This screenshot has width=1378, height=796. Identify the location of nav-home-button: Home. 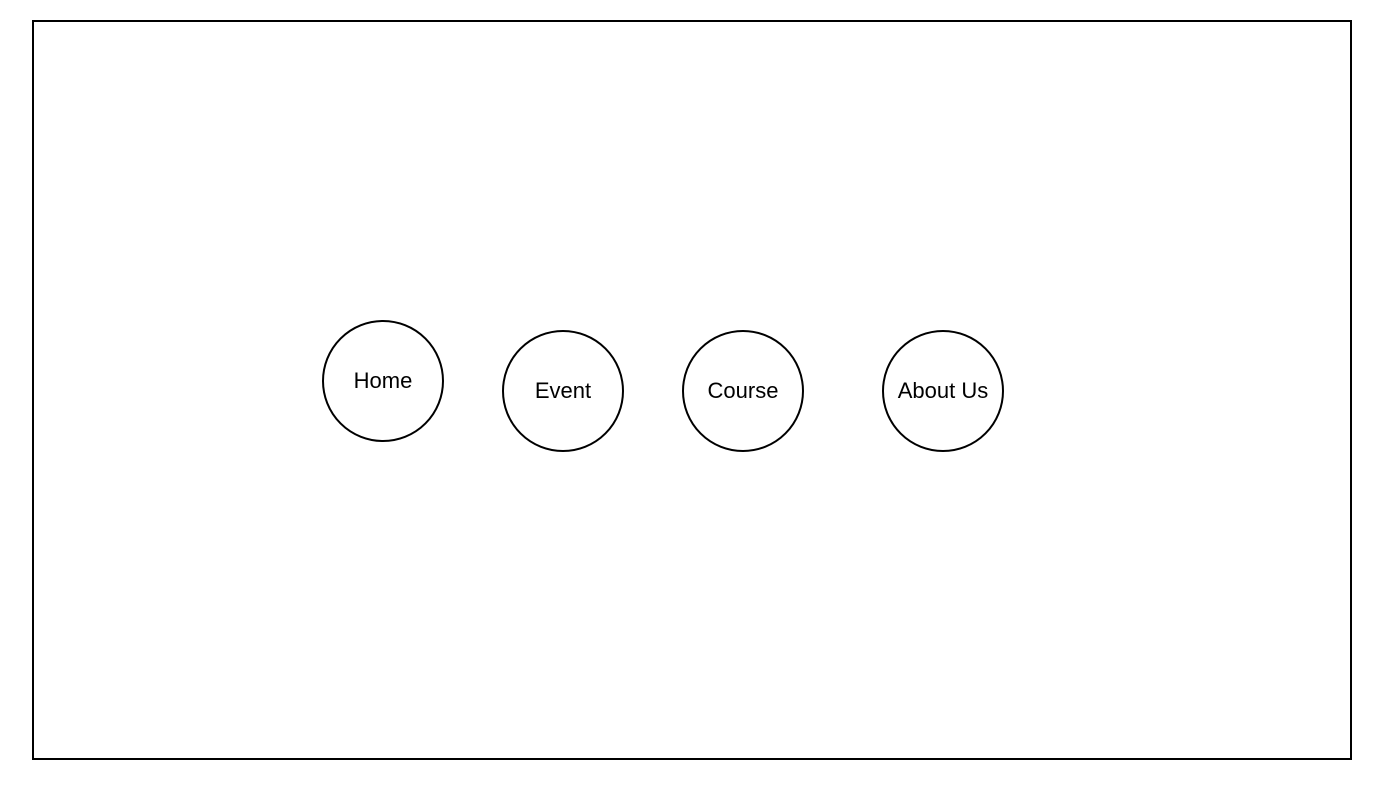
(383, 381).